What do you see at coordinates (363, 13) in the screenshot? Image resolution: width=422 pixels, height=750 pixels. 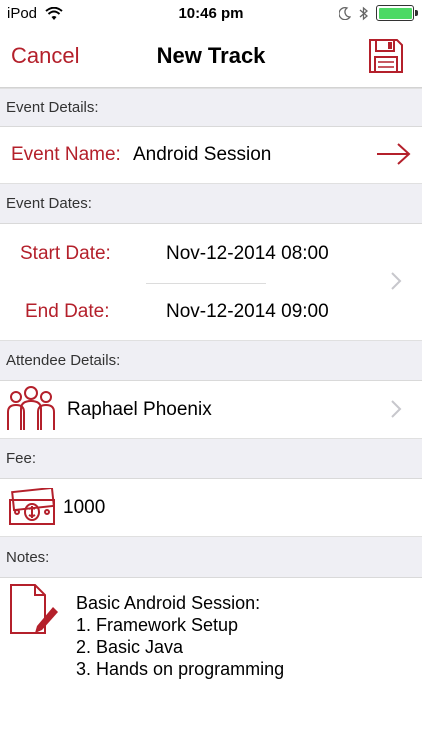 I see `bluetooth-icon` at bounding box center [363, 13].